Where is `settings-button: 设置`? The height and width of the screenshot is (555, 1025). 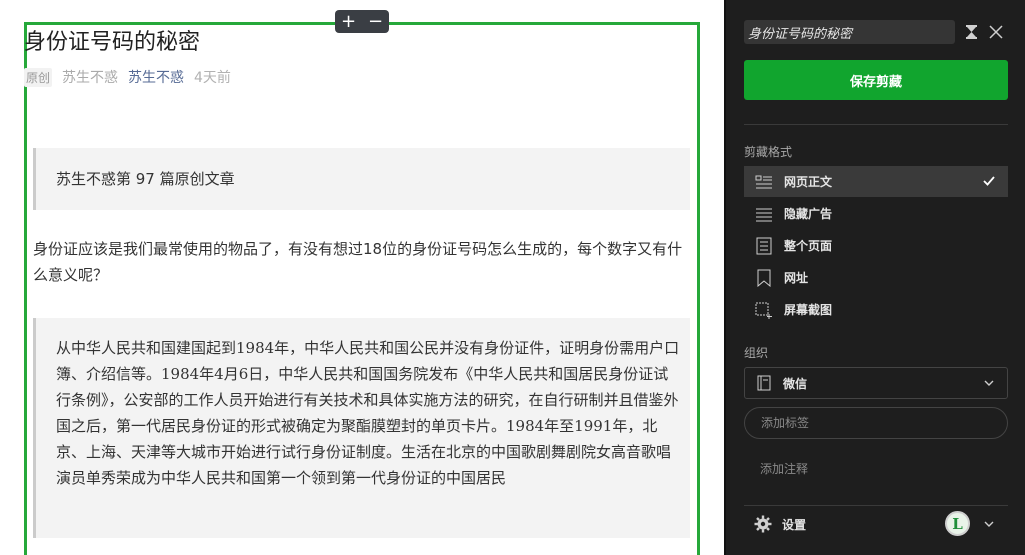 settings-button: 设置 is located at coordinates (780, 524).